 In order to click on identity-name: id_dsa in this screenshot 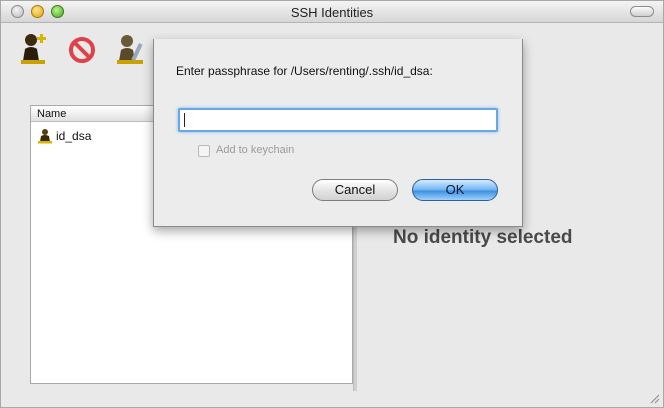, I will do `click(74, 136)`.